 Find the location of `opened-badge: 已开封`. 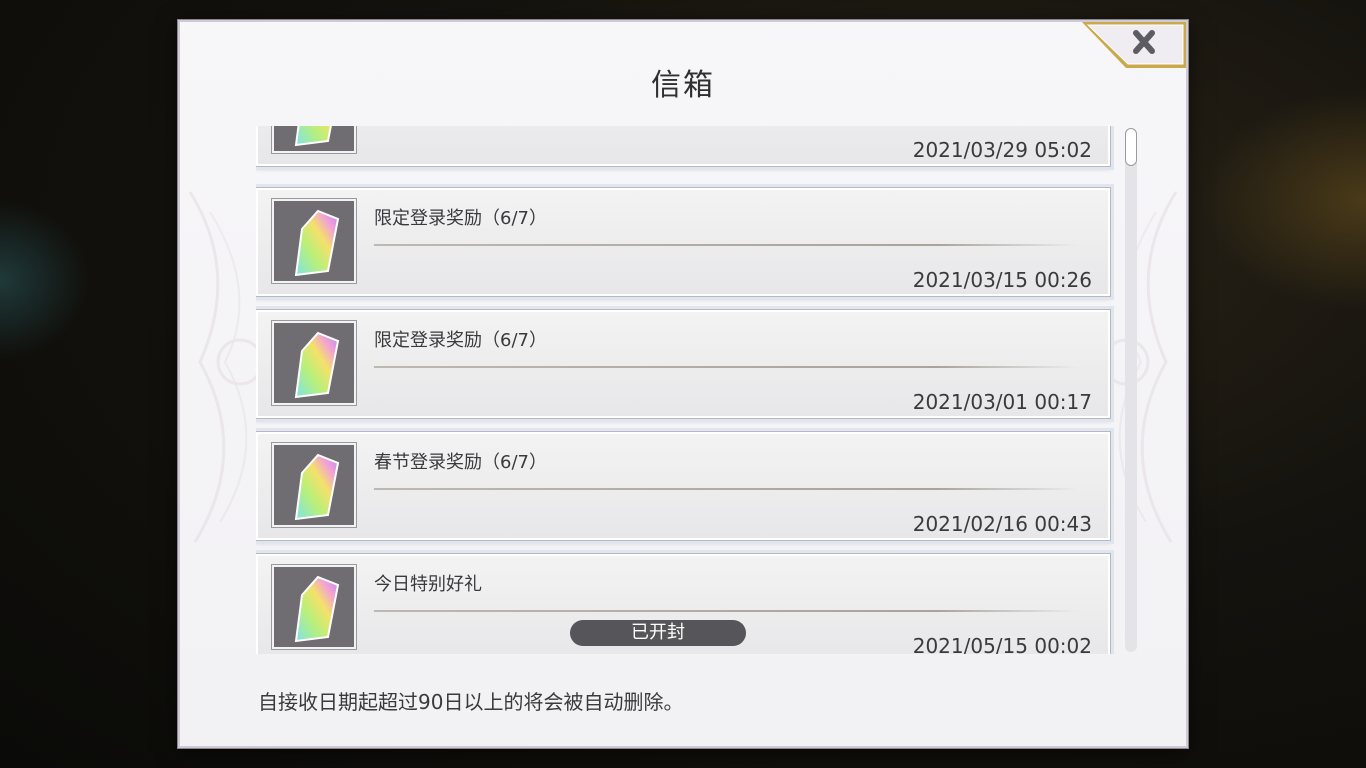

opened-badge: 已开封 is located at coordinates (658, 633).